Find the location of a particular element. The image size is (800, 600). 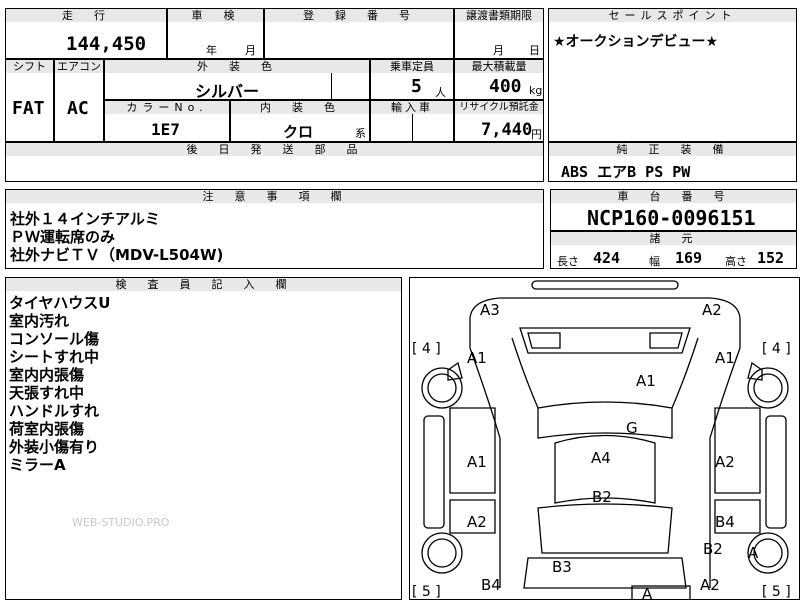

transfer-cell: 譲渡書類期限 月 日 is located at coordinates (499, 33).